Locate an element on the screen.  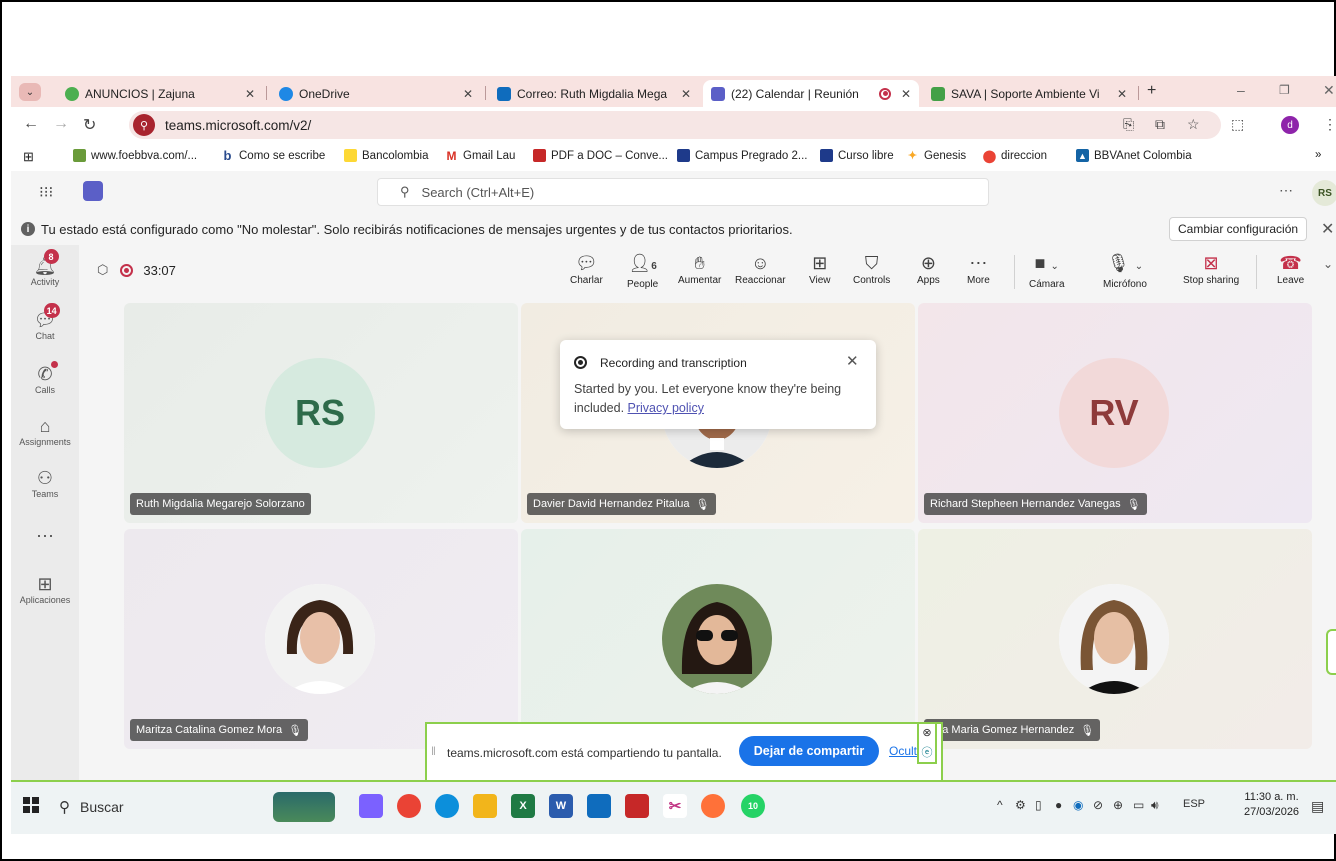
leave-button: ☎ Leave is located at coordinates (1290, 268).